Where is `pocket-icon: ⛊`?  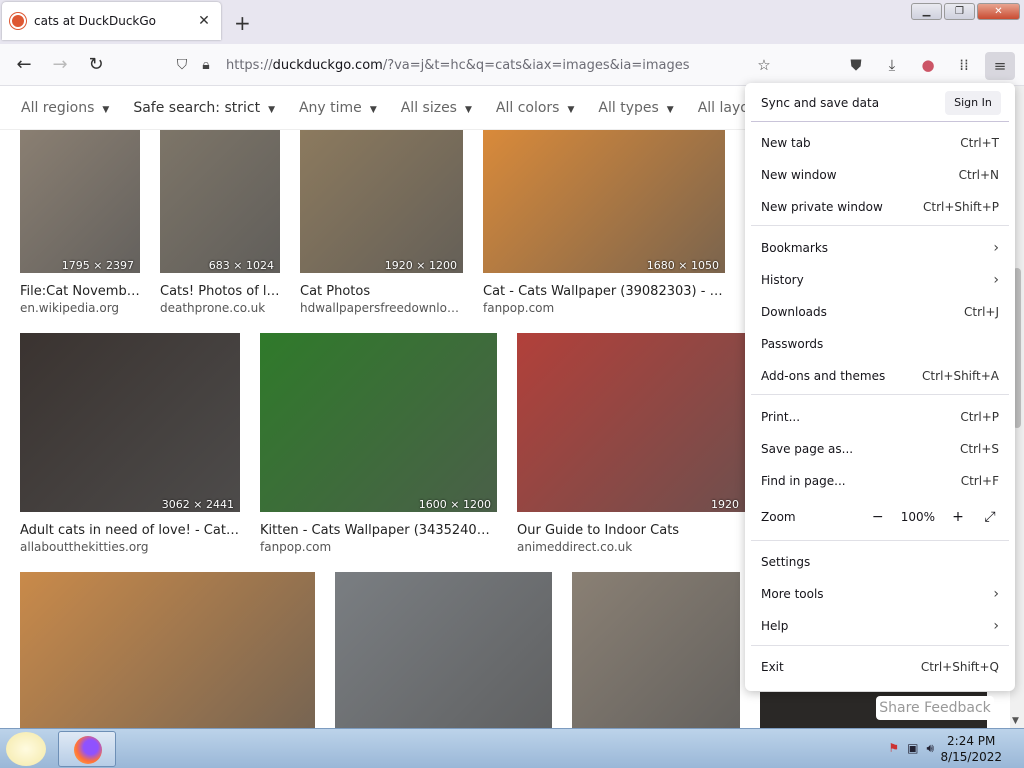
pocket-icon: ⛊ is located at coordinates (856, 66).